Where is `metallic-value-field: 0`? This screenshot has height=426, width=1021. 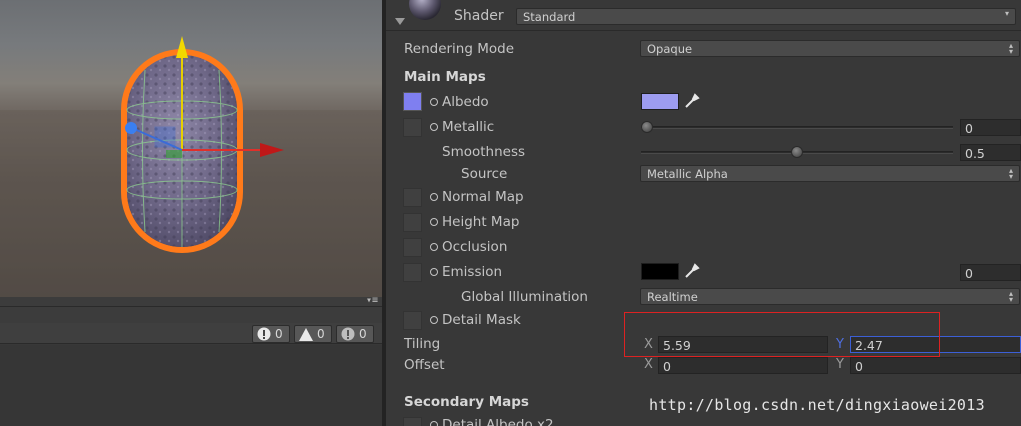
metallic-value-field: 0 is located at coordinates (990, 127).